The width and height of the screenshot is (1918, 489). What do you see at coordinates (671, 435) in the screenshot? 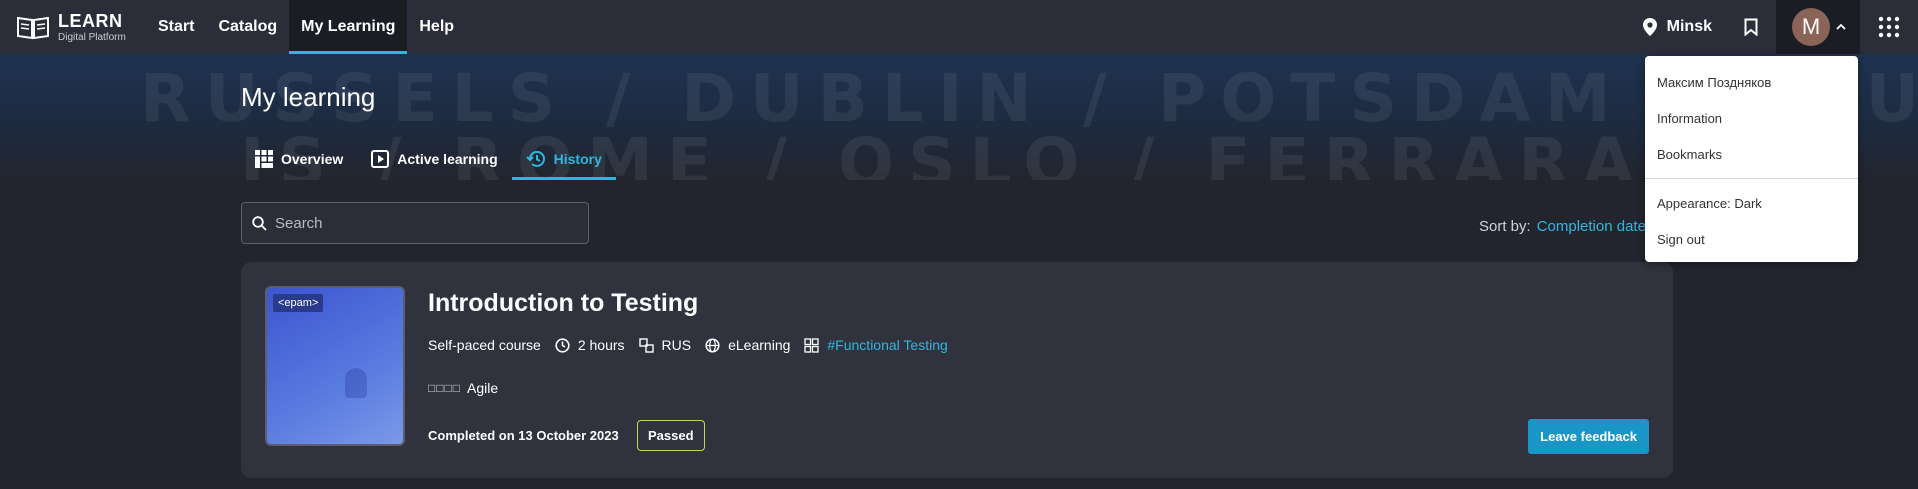
I see `status-badge: Passed` at bounding box center [671, 435].